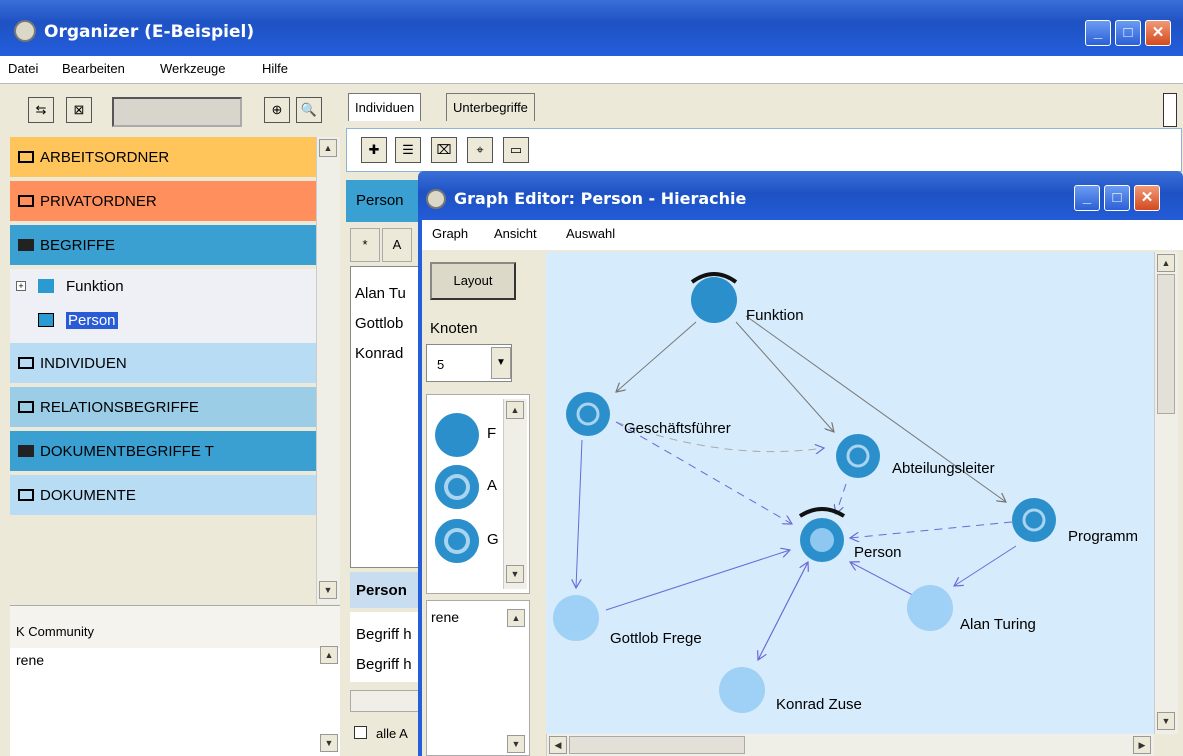 The height and width of the screenshot is (756, 1183). I want to click on graph-titlebar: Graph Editor: Person - Hierachie _ □ ✕, so click(800, 199).